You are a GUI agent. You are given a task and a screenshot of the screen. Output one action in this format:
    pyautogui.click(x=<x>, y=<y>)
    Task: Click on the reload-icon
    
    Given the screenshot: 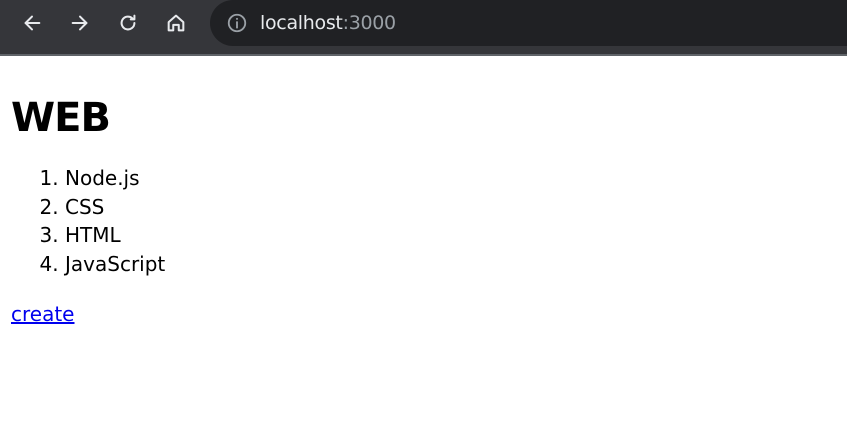 What is the action you would take?
    pyautogui.click(x=128, y=22)
    